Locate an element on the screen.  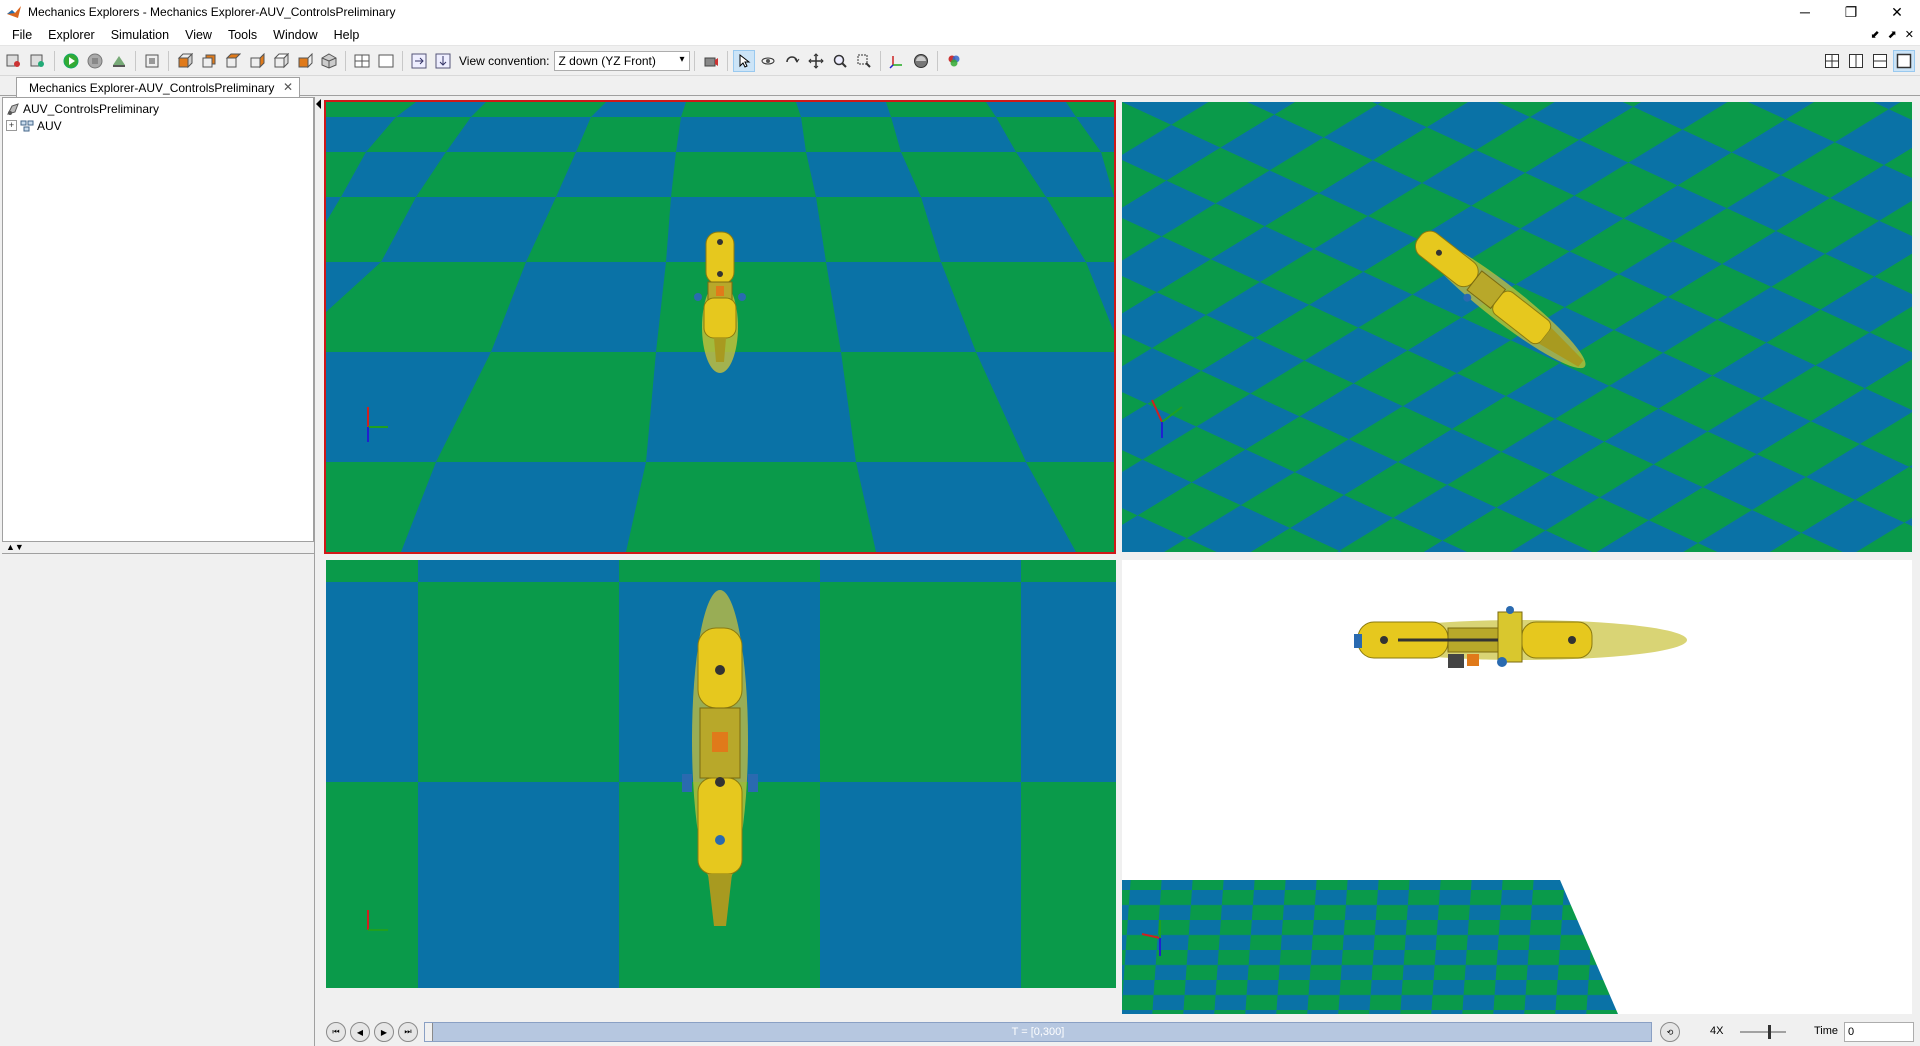
layout-four-button is located at coordinates (1832, 61).